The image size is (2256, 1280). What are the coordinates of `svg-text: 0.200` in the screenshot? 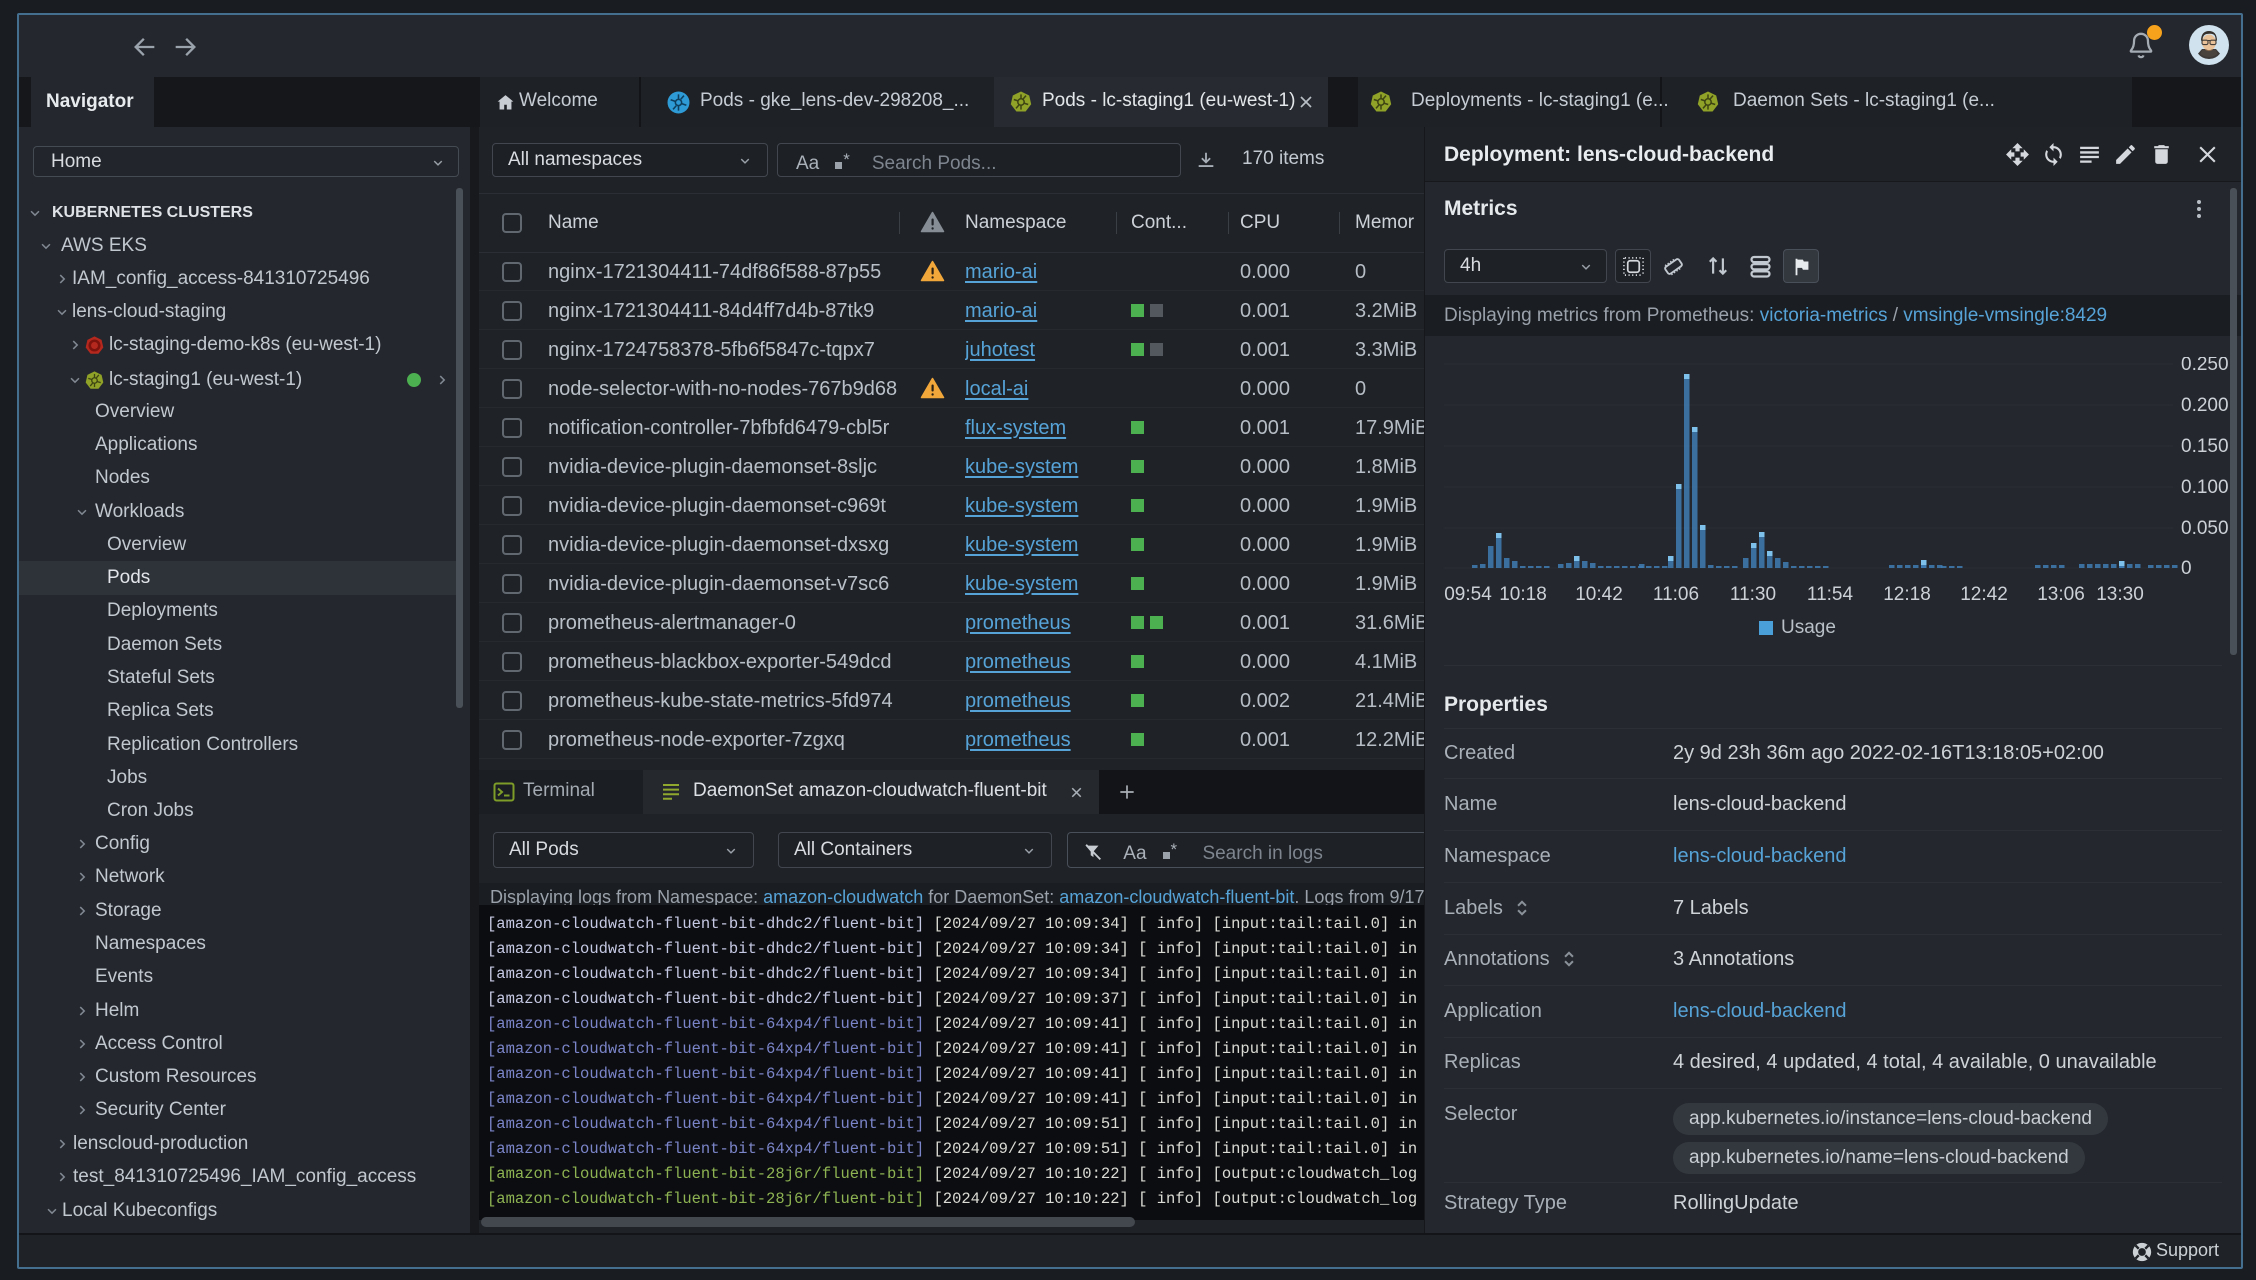 It's located at (2205, 405).